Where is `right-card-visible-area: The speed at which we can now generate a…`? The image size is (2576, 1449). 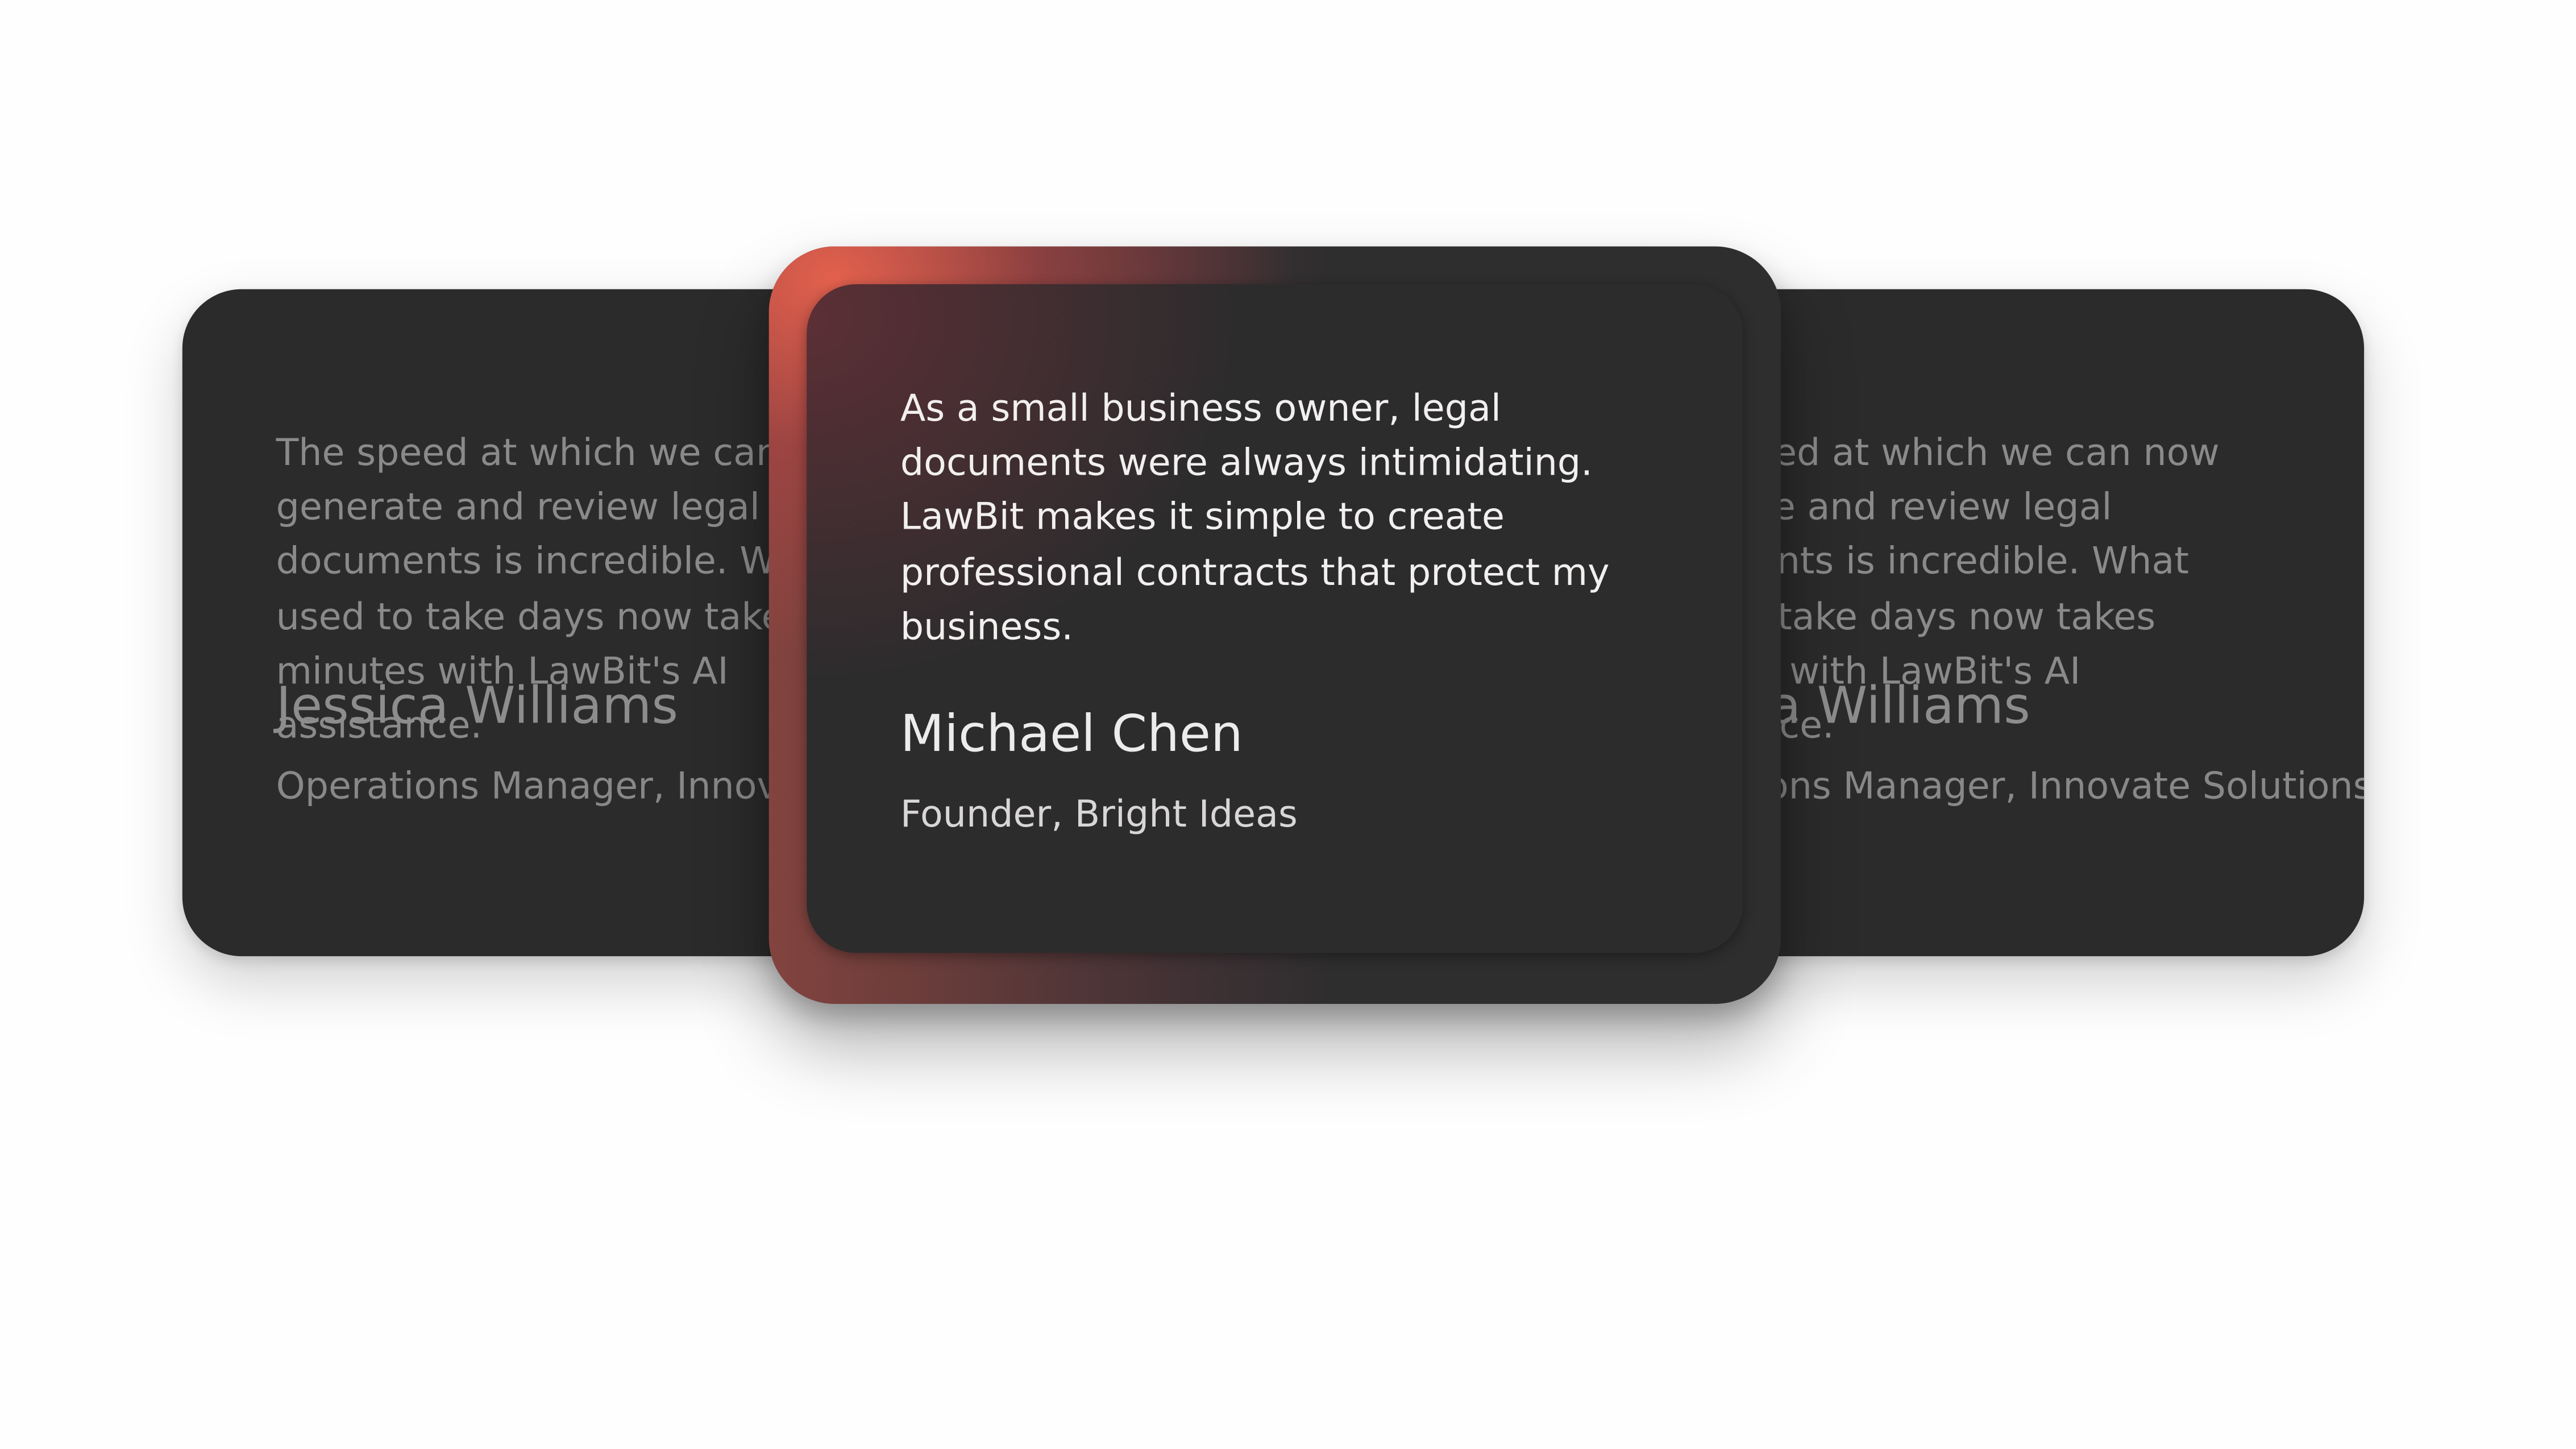
right-card-visible-area: The speed at which we can now generate a… is located at coordinates (2063, 622).